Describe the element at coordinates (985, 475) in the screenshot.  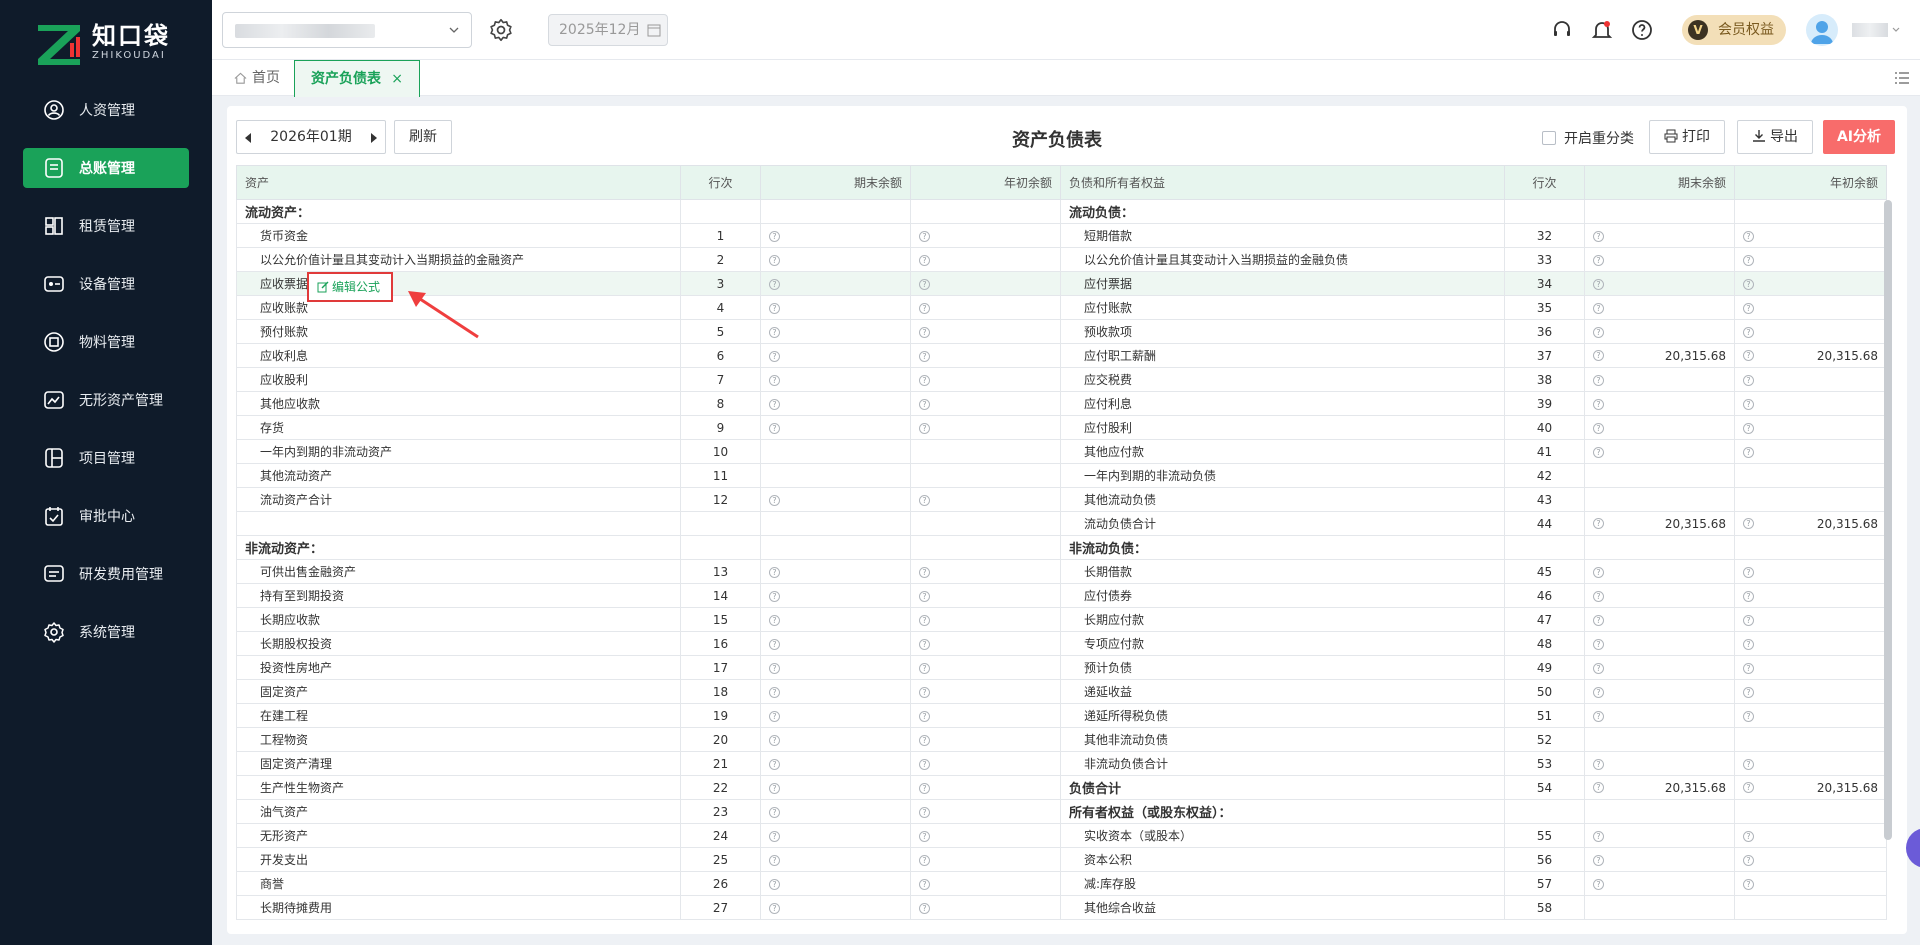
I see `asset-opening-balance` at that location.